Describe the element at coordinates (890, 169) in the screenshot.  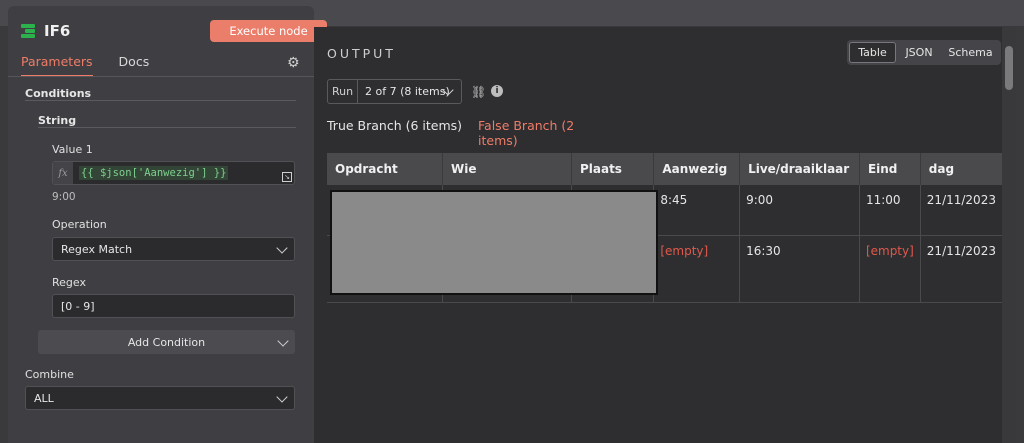
I see `column-header: Eind` at that location.